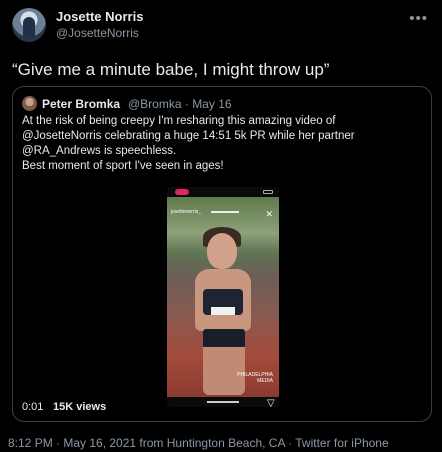 The height and width of the screenshot is (452, 442). What do you see at coordinates (221, 26) in the screenshot?
I see `tweet-header: Josette Norris @JosetteNorris •••` at bounding box center [221, 26].